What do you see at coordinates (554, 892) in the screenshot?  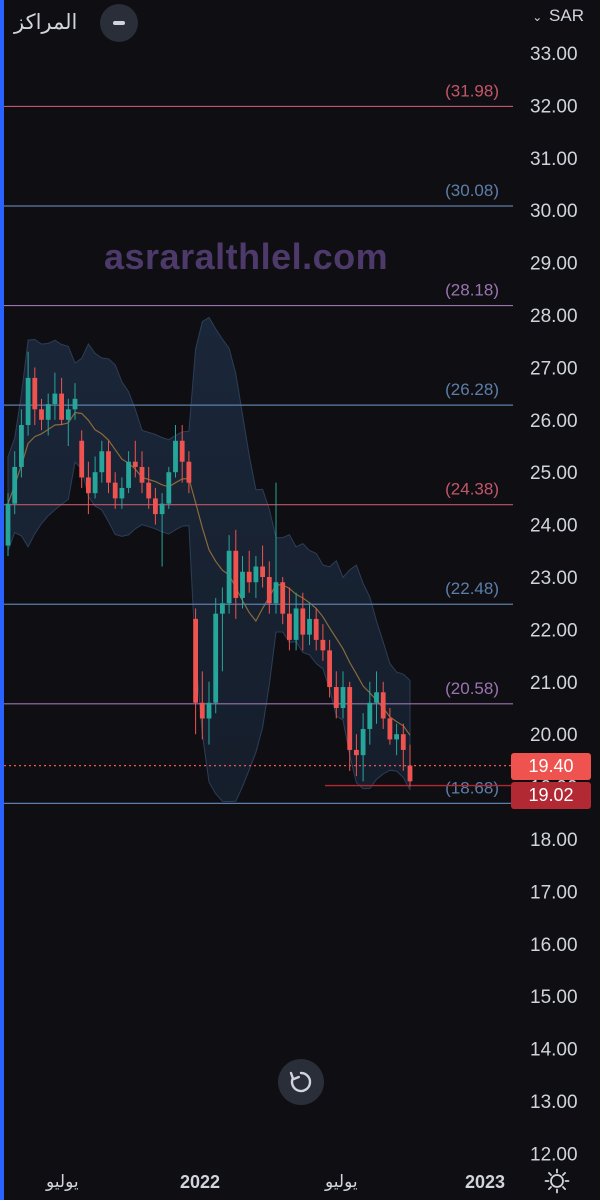 I see `price-axis-label: 17.00` at bounding box center [554, 892].